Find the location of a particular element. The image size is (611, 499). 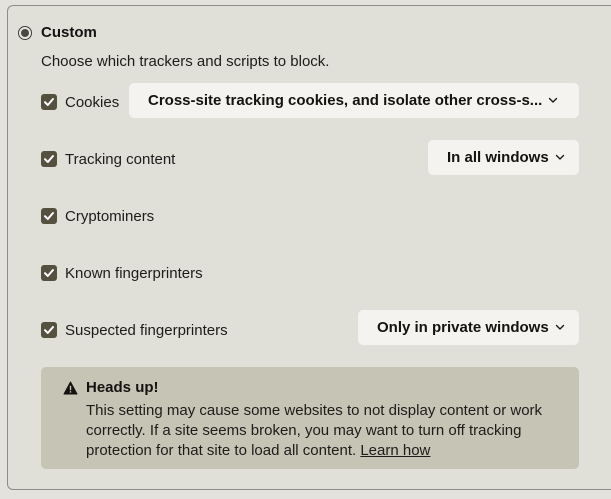

known-fingerprinters-option: Known fingerprinters is located at coordinates (122, 273).